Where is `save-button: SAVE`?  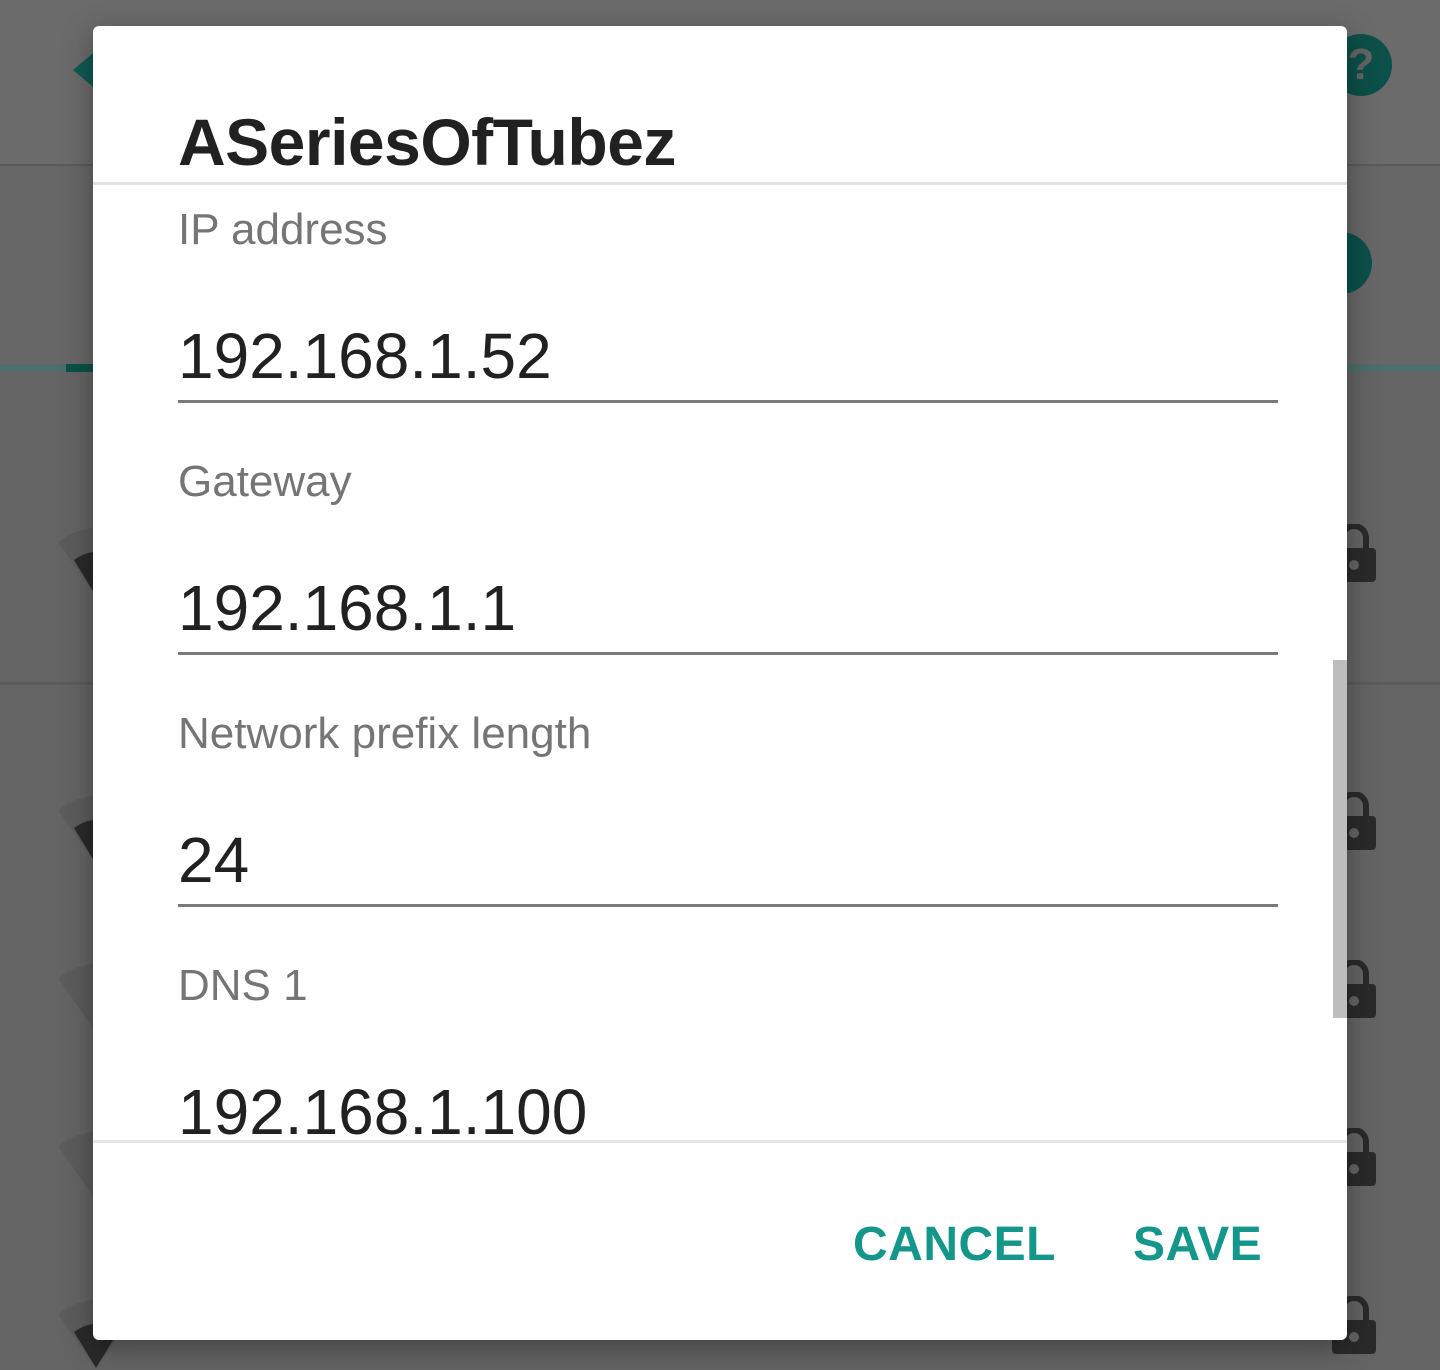
save-button: SAVE is located at coordinates (1197, 1244).